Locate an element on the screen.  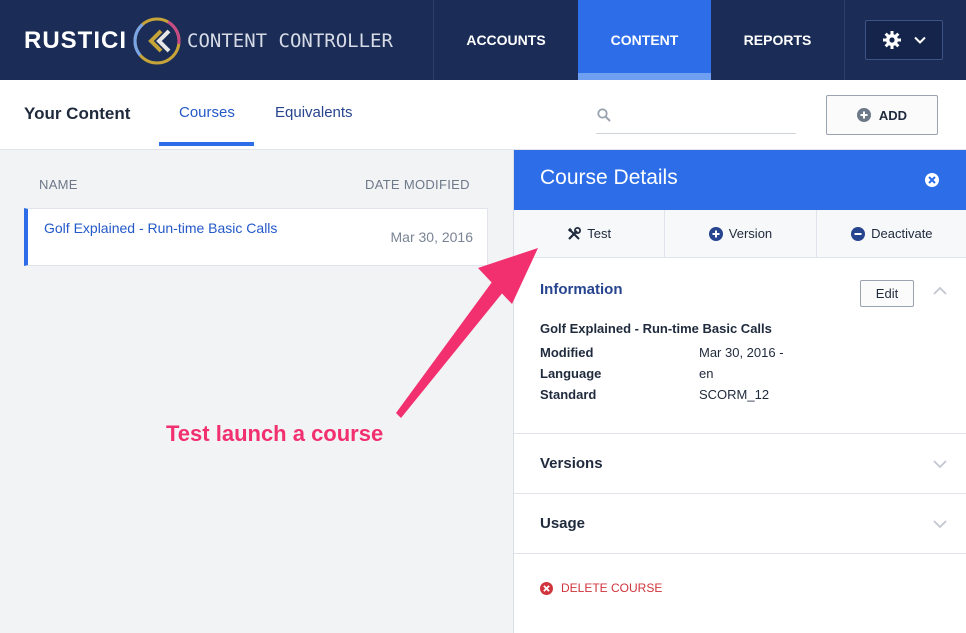
field-value-language: en is located at coordinates (706, 373).